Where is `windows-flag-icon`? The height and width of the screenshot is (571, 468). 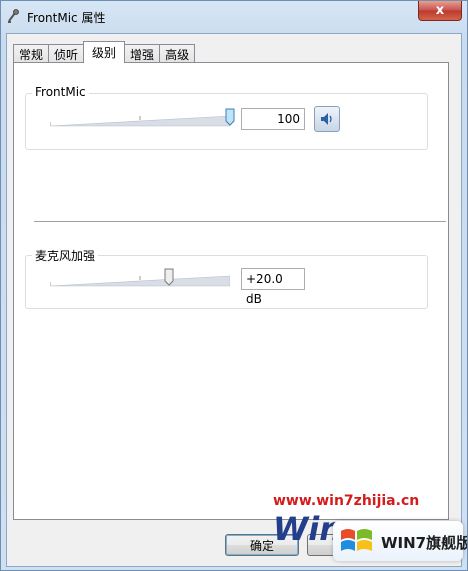
windows-flag-icon is located at coordinates (356, 540).